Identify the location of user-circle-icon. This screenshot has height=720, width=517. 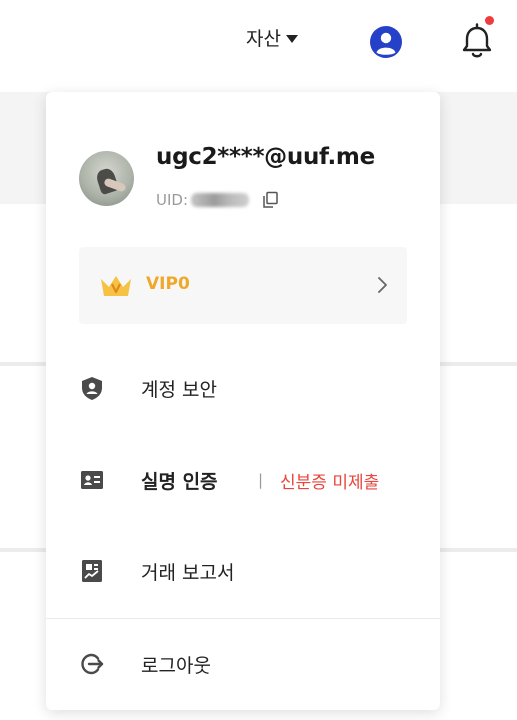
(386, 42).